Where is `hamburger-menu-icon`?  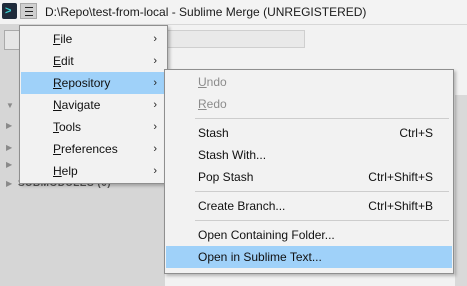
hamburger-menu-icon is located at coordinates (28, 11).